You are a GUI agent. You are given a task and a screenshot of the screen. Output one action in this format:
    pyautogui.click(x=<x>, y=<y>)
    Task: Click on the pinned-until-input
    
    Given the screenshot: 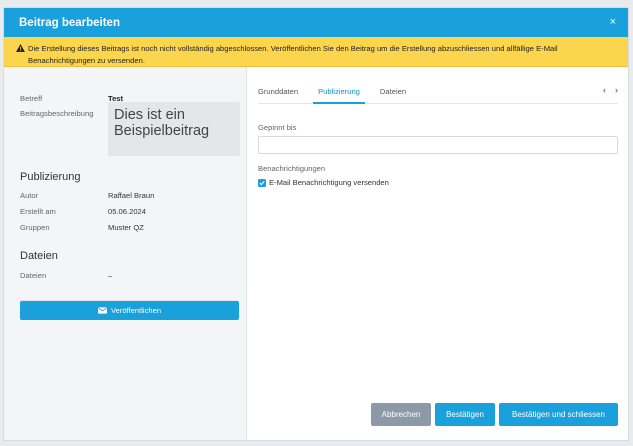 What is the action you would take?
    pyautogui.click(x=438, y=145)
    